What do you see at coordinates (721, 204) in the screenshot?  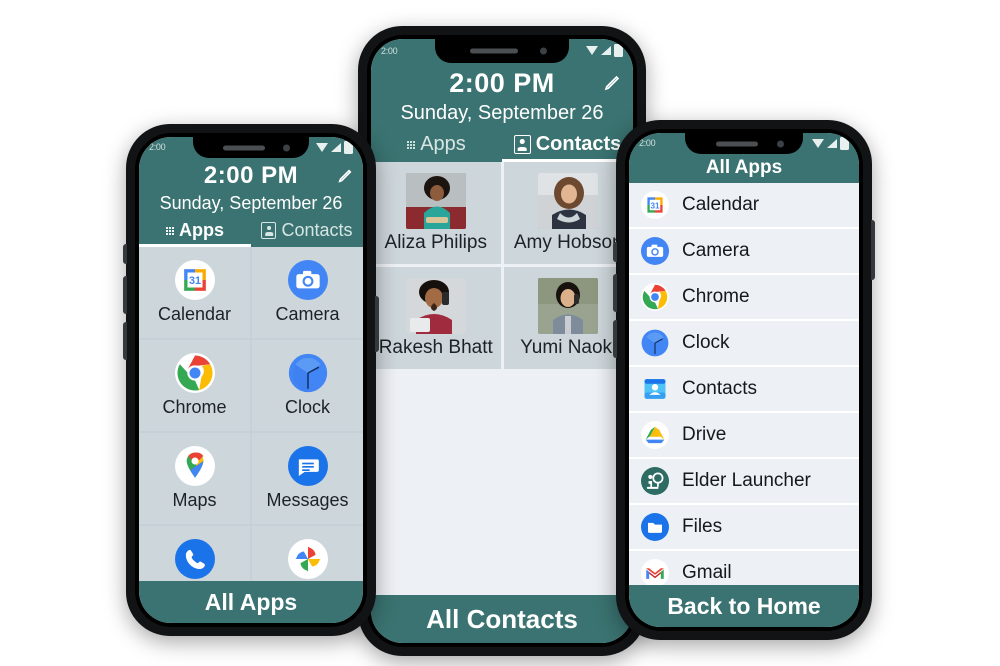 I see `list-item-label: Calendar` at bounding box center [721, 204].